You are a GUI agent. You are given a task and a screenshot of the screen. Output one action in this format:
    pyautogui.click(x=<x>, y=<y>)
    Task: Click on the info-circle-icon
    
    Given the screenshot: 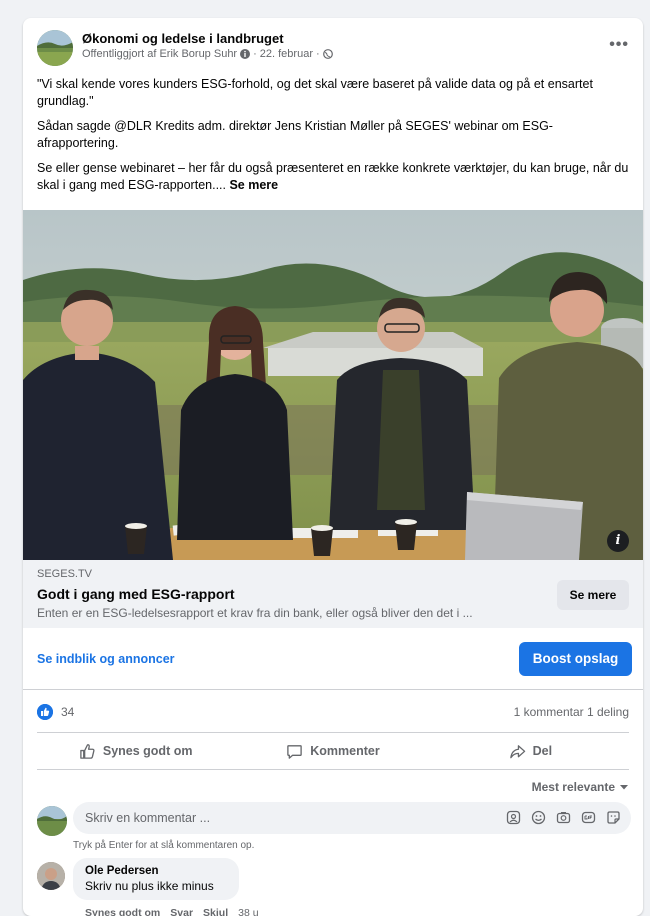 What is the action you would take?
    pyautogui.click(x=245, y=54)
    